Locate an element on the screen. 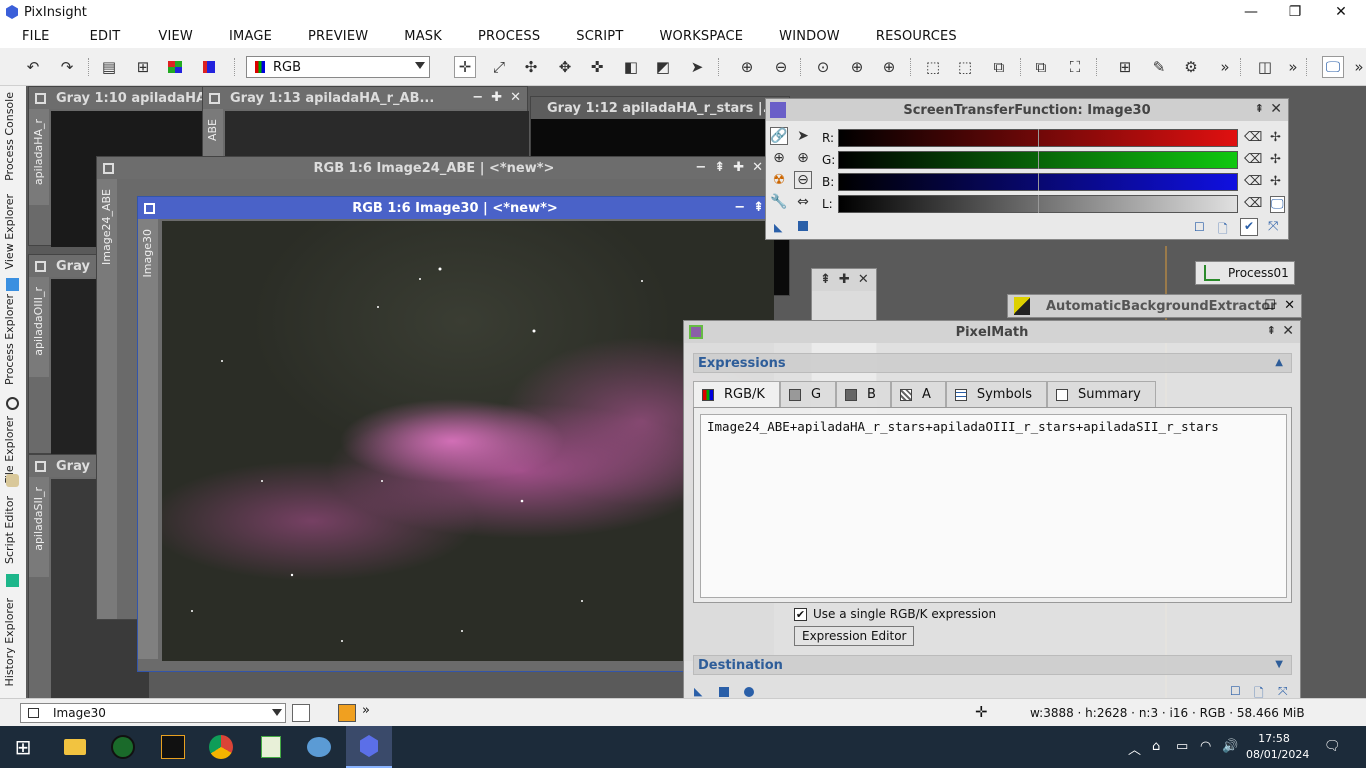 This screenshot has height=768, width=1366. new-image-icon: ⊞ is located at coordinates (143, 67).